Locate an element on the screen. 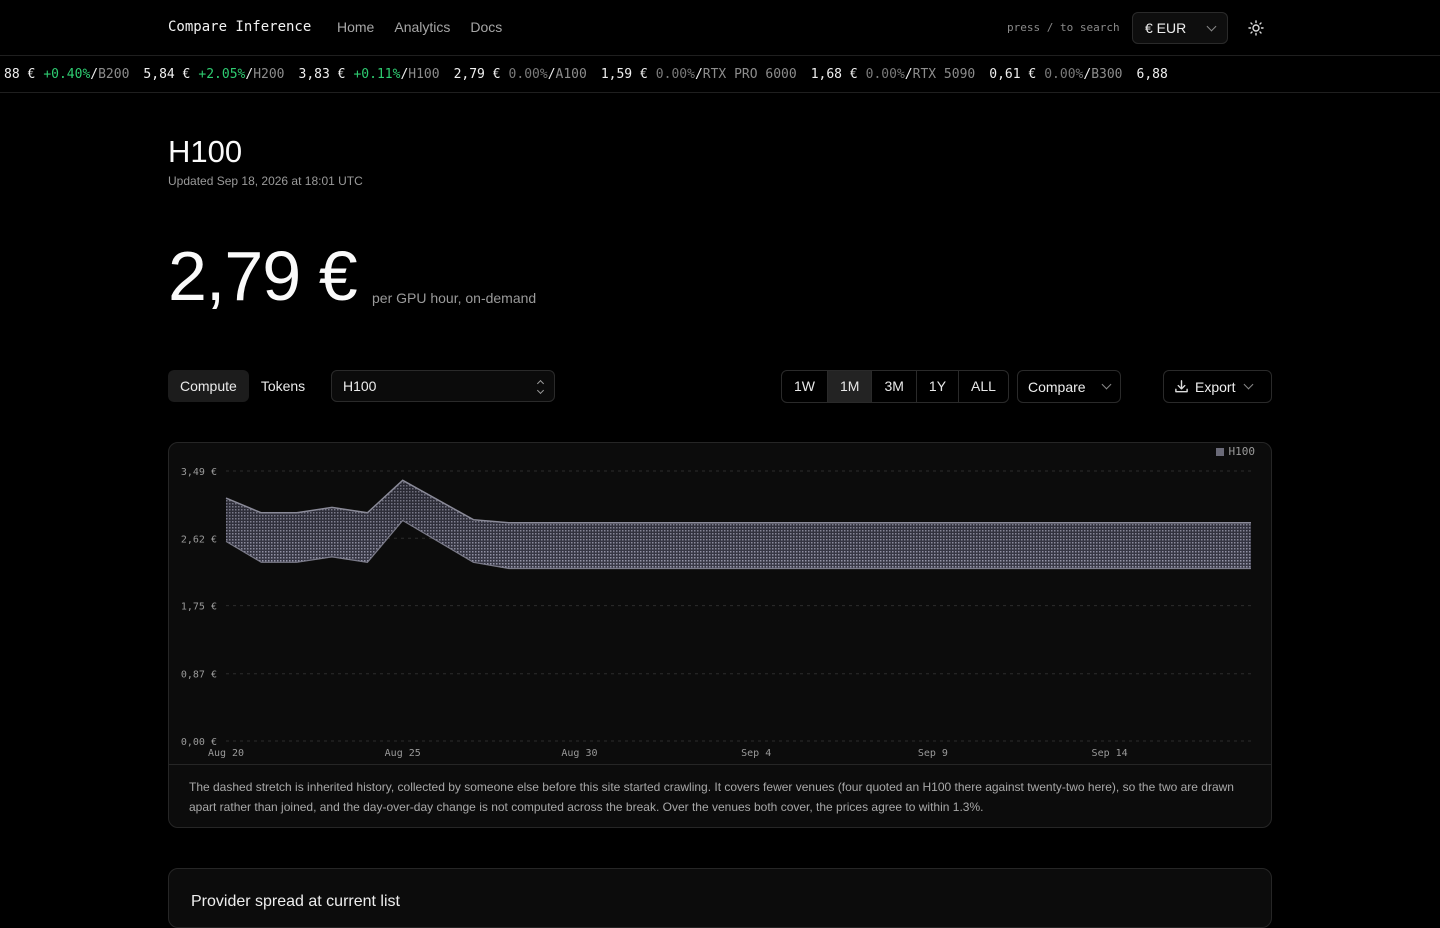 This screenshot has width=1440, height=928. ticker-item: H100 2,79 € 0.00% is located at coordinates (477, 74).